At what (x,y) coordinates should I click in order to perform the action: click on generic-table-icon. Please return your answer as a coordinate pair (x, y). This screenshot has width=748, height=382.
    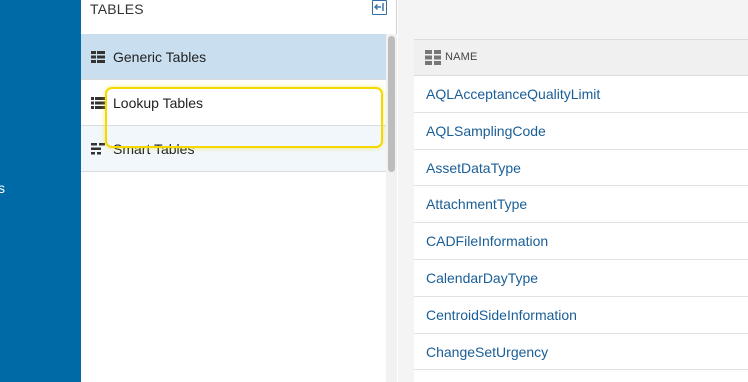
    Looking at the image, I should click on (98, 56).